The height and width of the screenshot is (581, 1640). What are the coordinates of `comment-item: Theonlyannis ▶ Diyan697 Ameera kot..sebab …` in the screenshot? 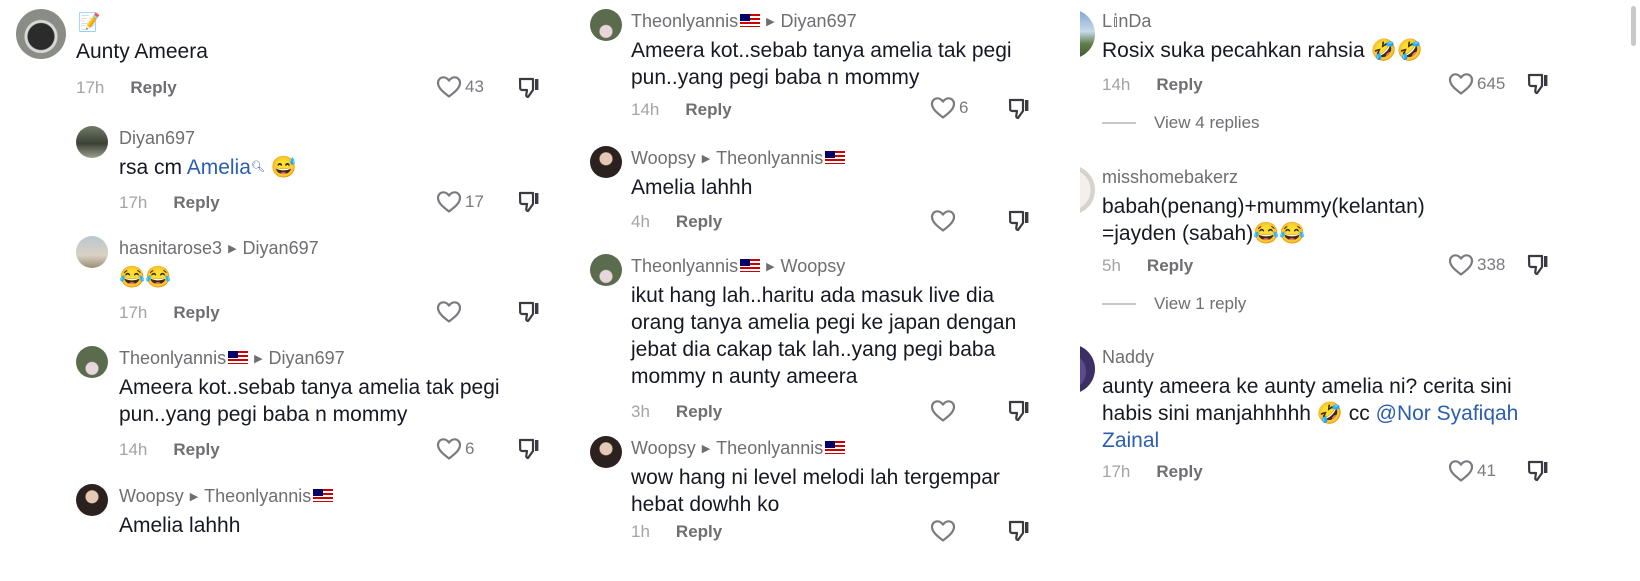 It's located at (280, 408).